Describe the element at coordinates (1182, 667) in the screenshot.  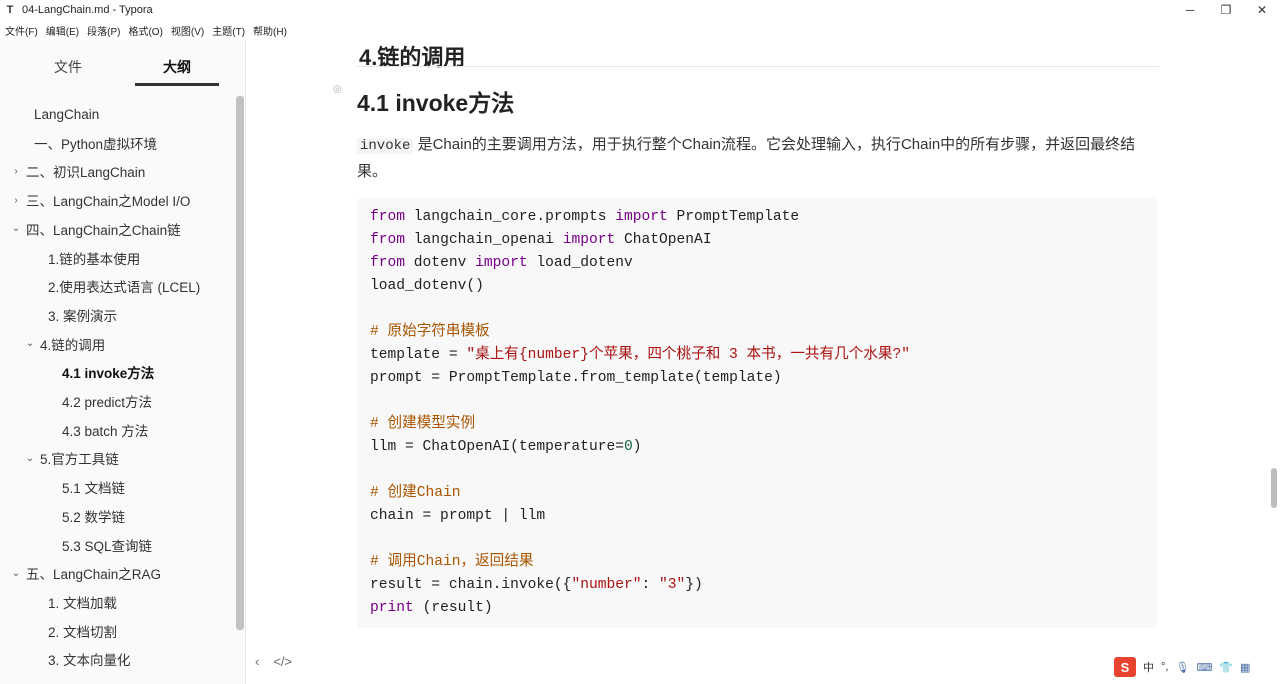
I see `mic-icon: 🎙` at that location.